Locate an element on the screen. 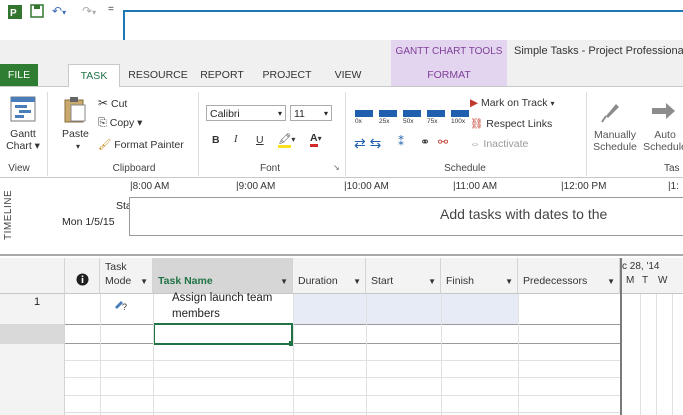  task-name-cell: Assign launch team is located at coordinates (222, 298).